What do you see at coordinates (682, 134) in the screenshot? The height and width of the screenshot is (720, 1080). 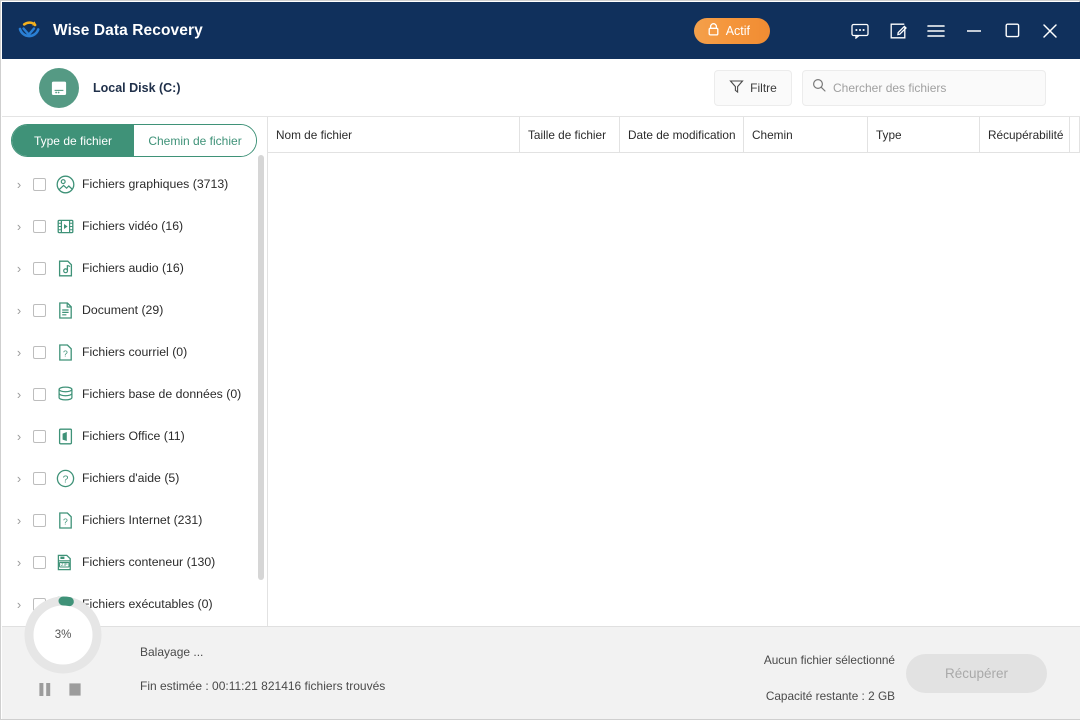 I see `column-header-modified-date: Date de modification` at bounding box center [682, 134].